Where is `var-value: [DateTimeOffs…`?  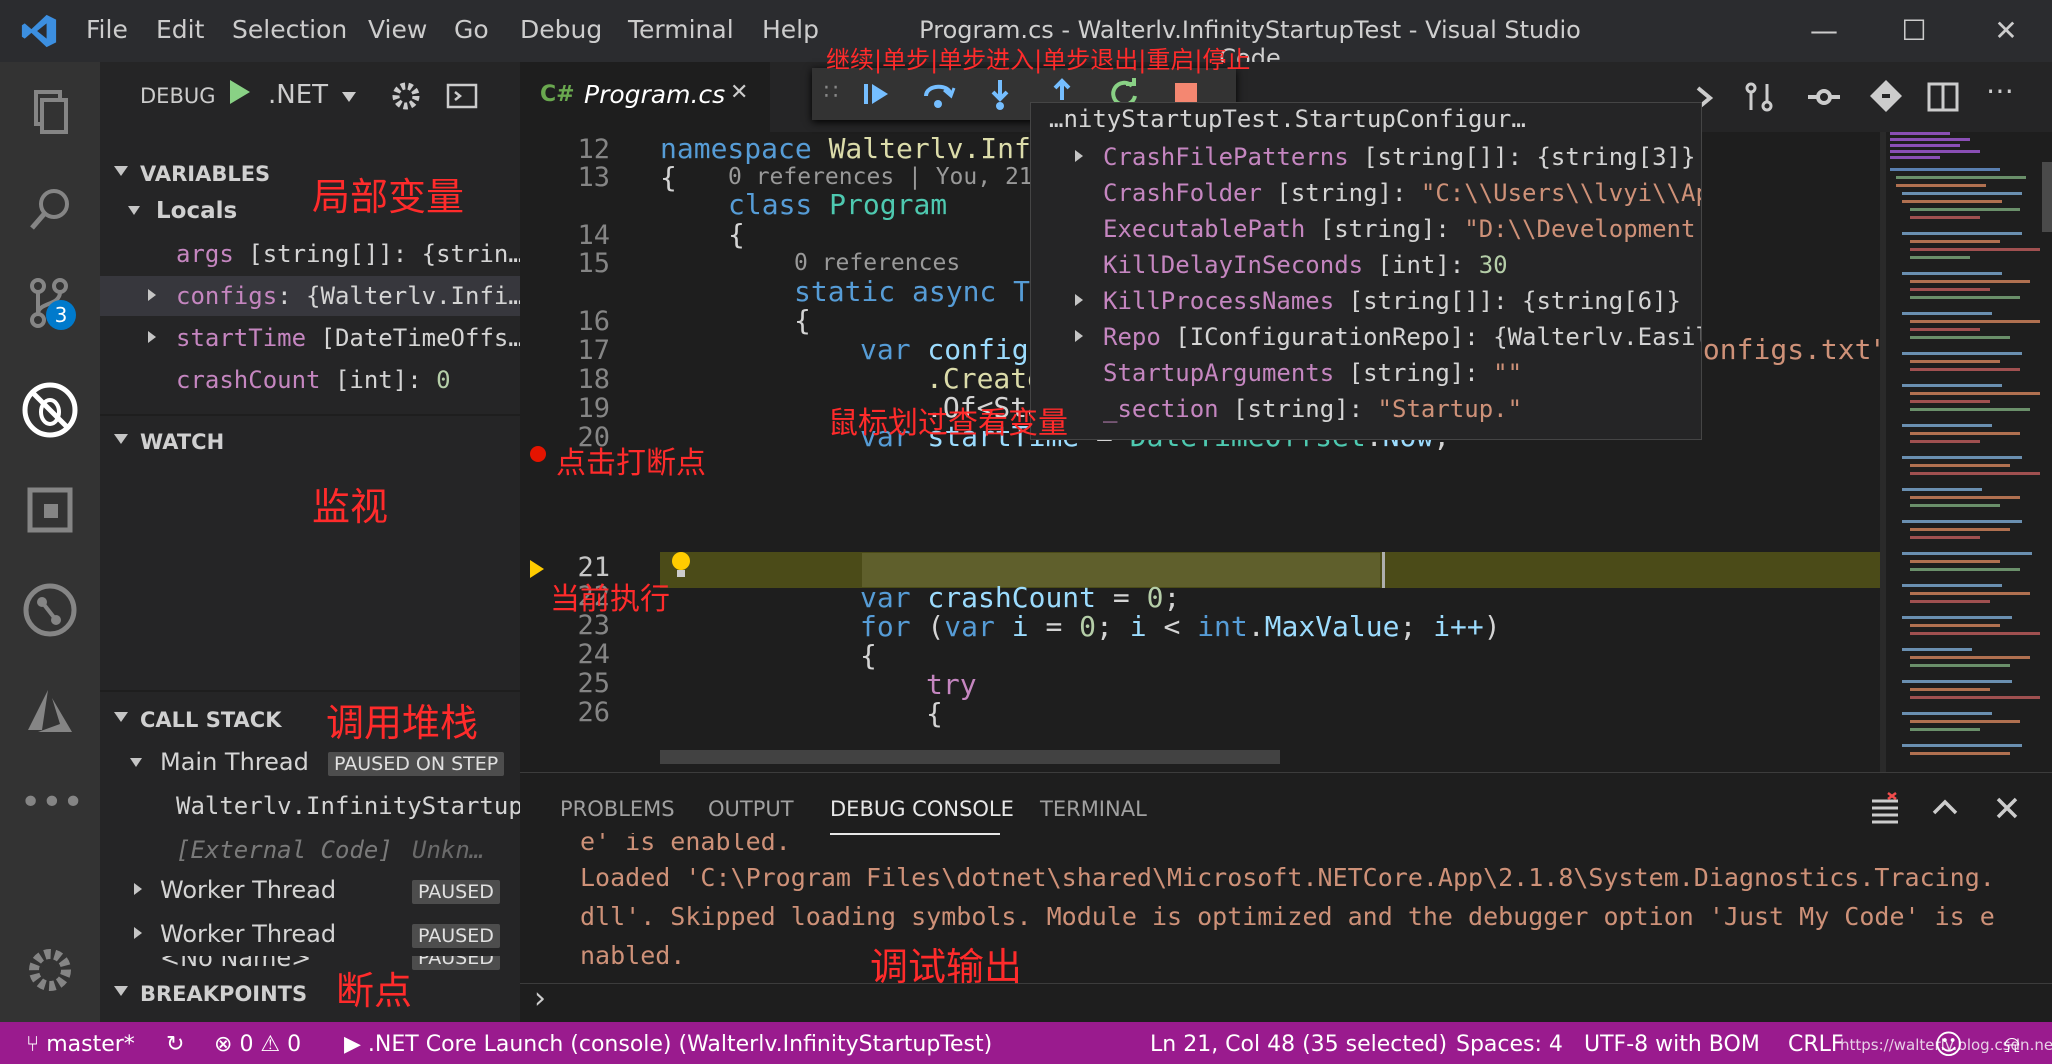 var-value: [DateTimeOffs… is located at coordinates (413, 338).